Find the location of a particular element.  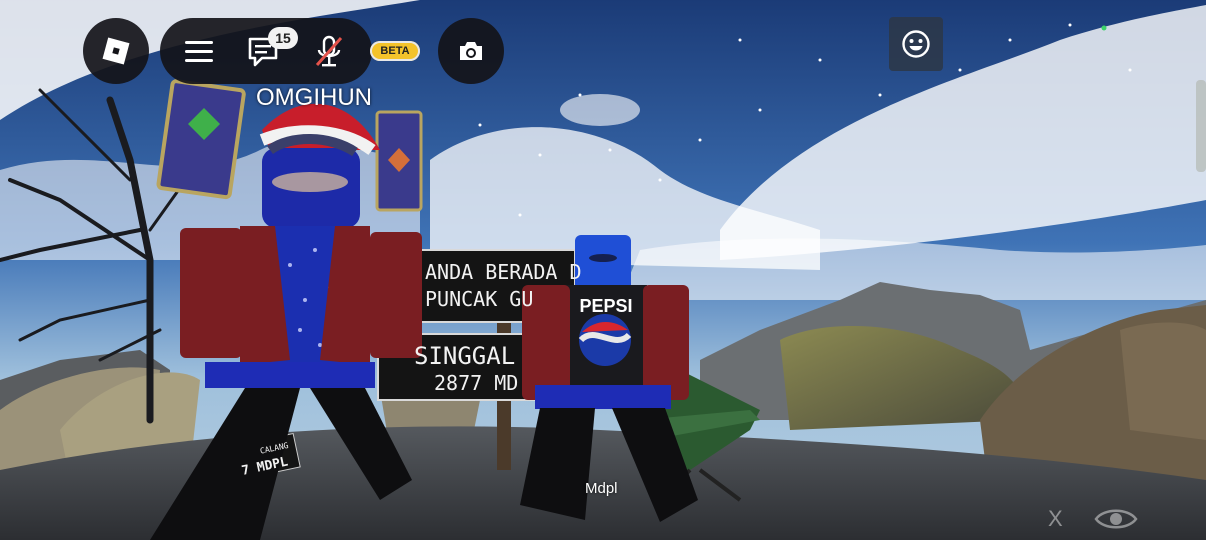

screenshot-button is located at coordinates (471, 51).